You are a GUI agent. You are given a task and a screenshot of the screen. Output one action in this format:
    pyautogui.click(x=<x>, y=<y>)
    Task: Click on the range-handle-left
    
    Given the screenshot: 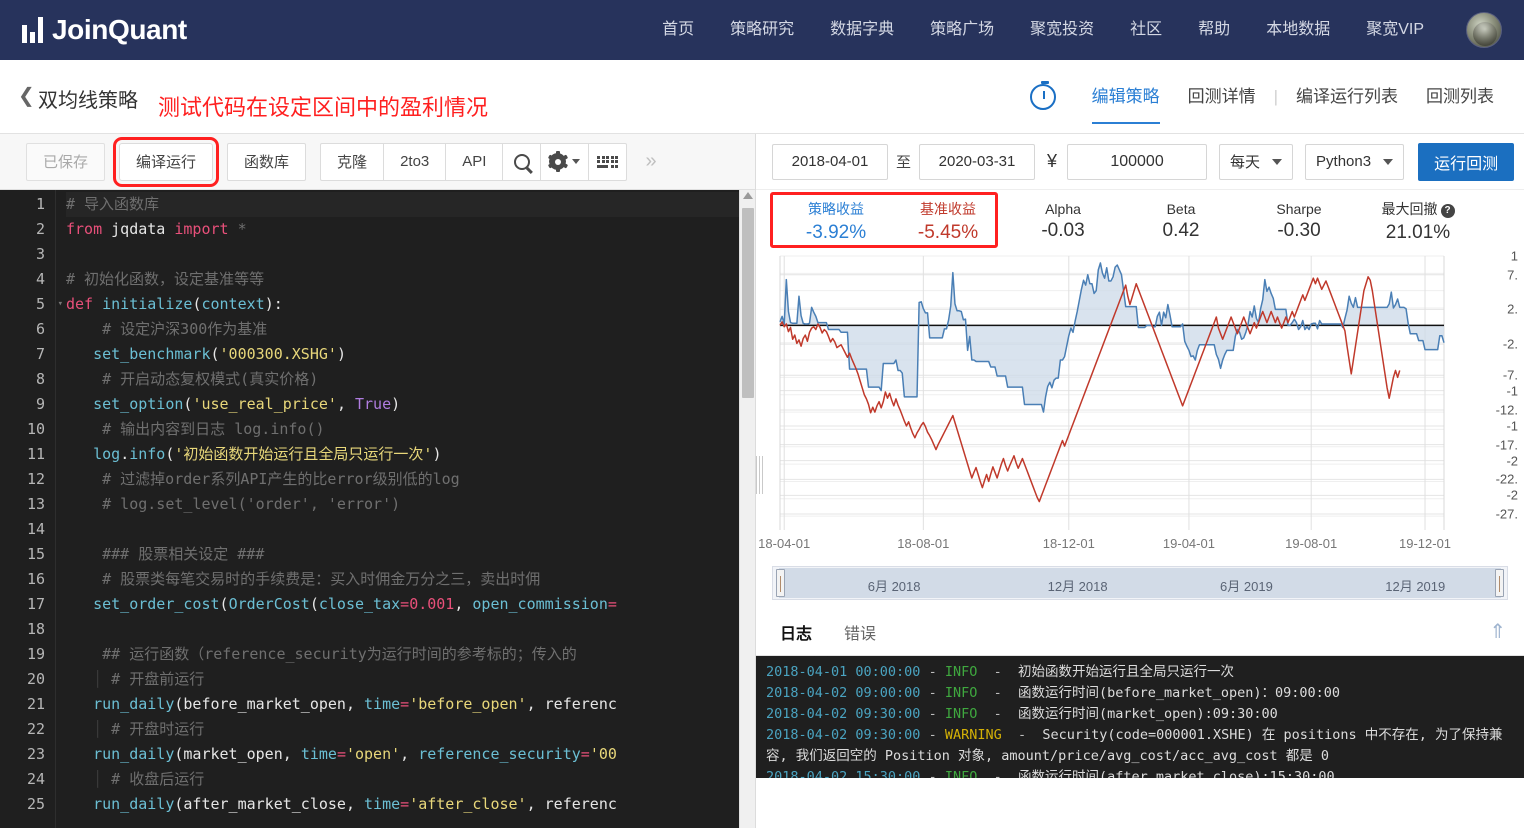 What is the action you would take?
    pyautogui.click(x=780, y=583)
    